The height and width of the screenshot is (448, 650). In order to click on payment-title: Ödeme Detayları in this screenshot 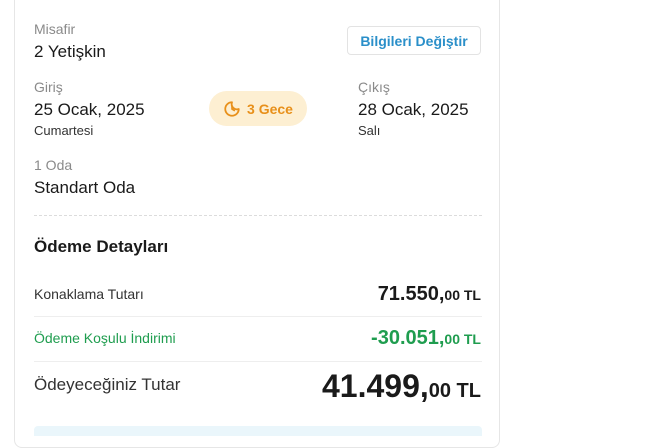, I will do `click(101, 246)`.